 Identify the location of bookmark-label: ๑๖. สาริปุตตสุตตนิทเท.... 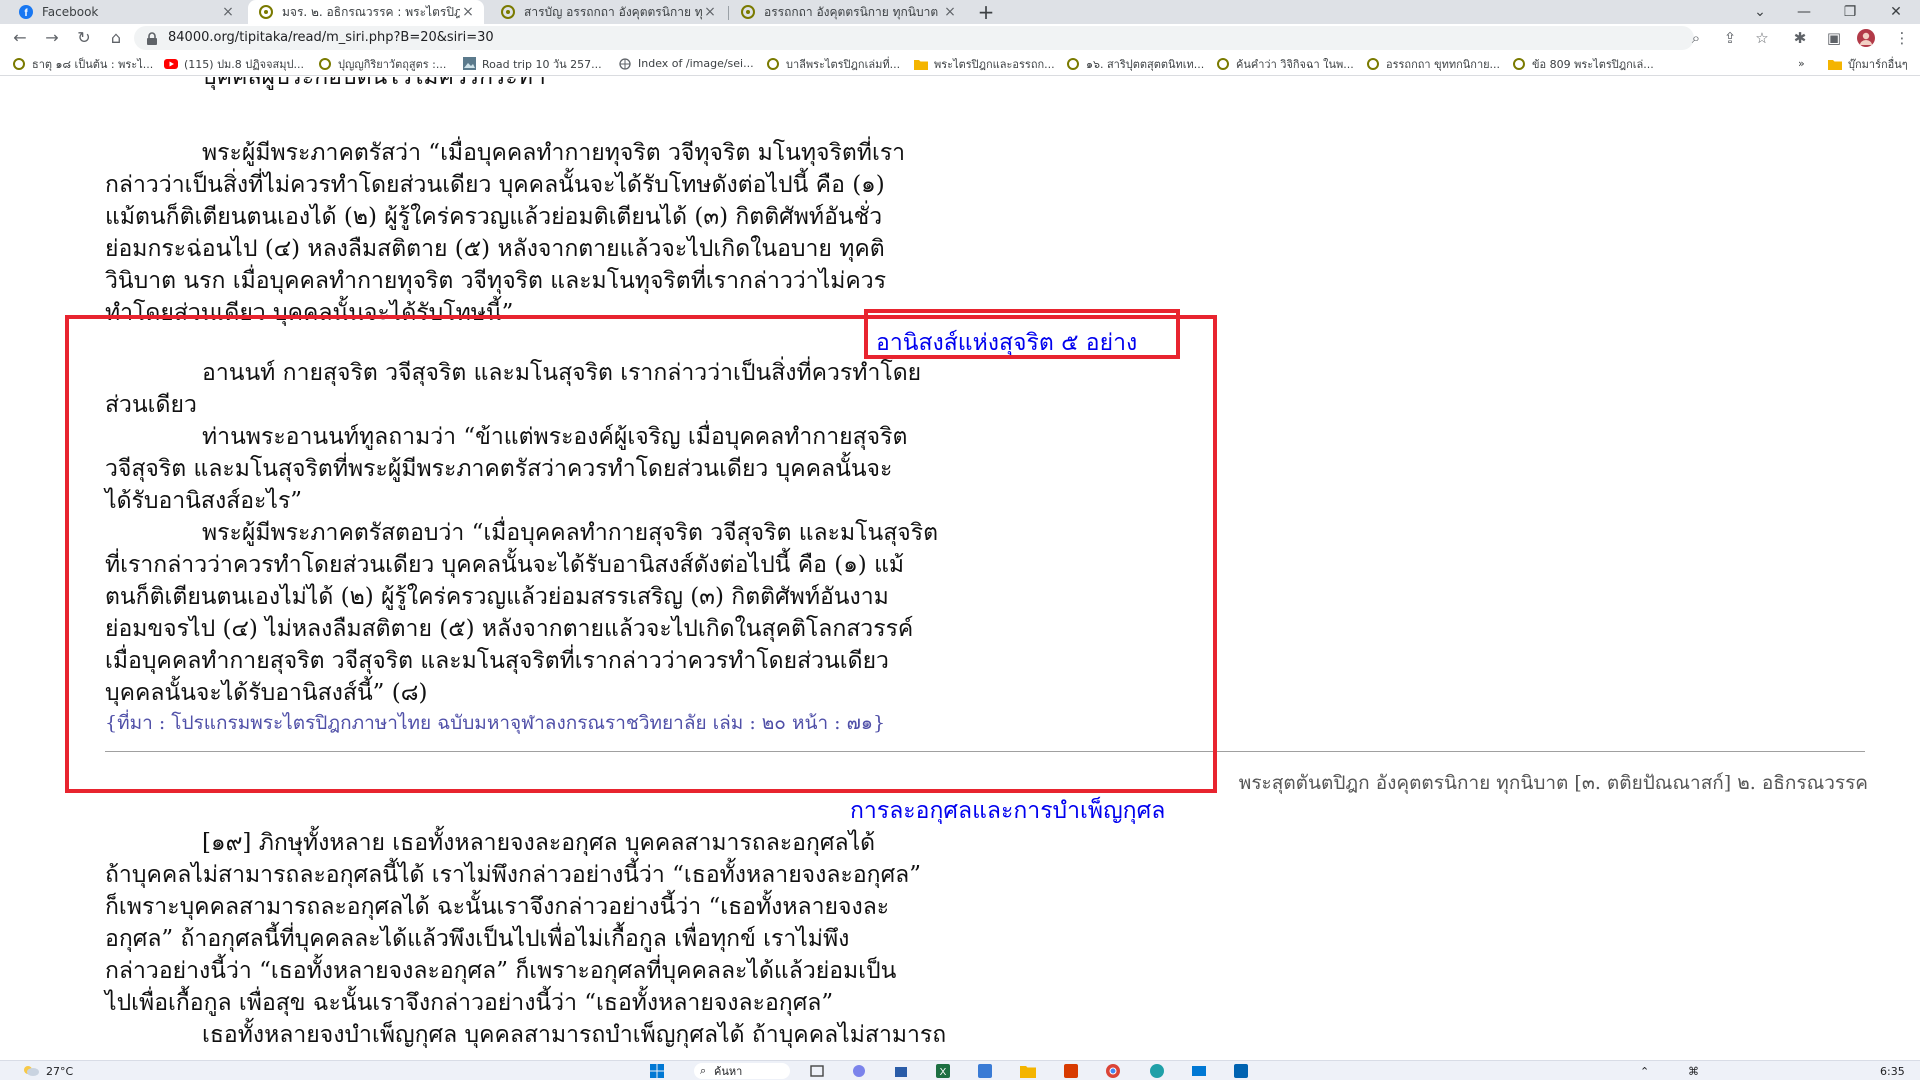
(1145, 64).